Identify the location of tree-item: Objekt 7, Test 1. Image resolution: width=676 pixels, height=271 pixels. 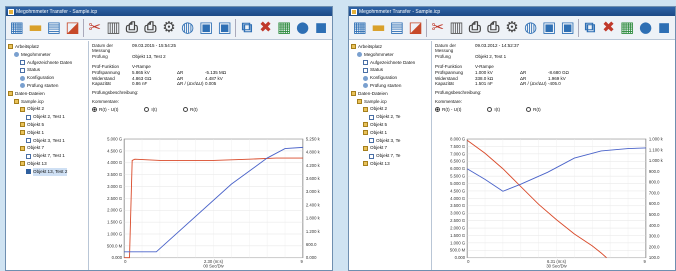
(47, 156).